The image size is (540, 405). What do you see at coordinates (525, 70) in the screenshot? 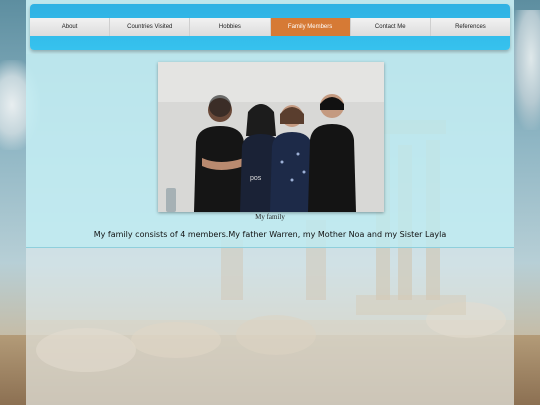
I see `background-clouds-right` at bounding box center [525, 70].